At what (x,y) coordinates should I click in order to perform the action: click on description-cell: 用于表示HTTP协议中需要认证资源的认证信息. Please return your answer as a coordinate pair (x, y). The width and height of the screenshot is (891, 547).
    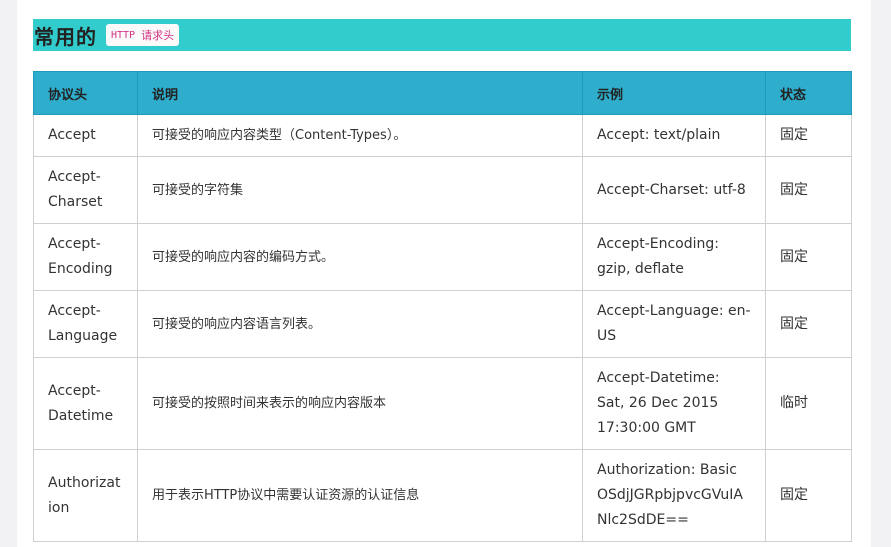
    Looking at the image, I should click on (360, 495).